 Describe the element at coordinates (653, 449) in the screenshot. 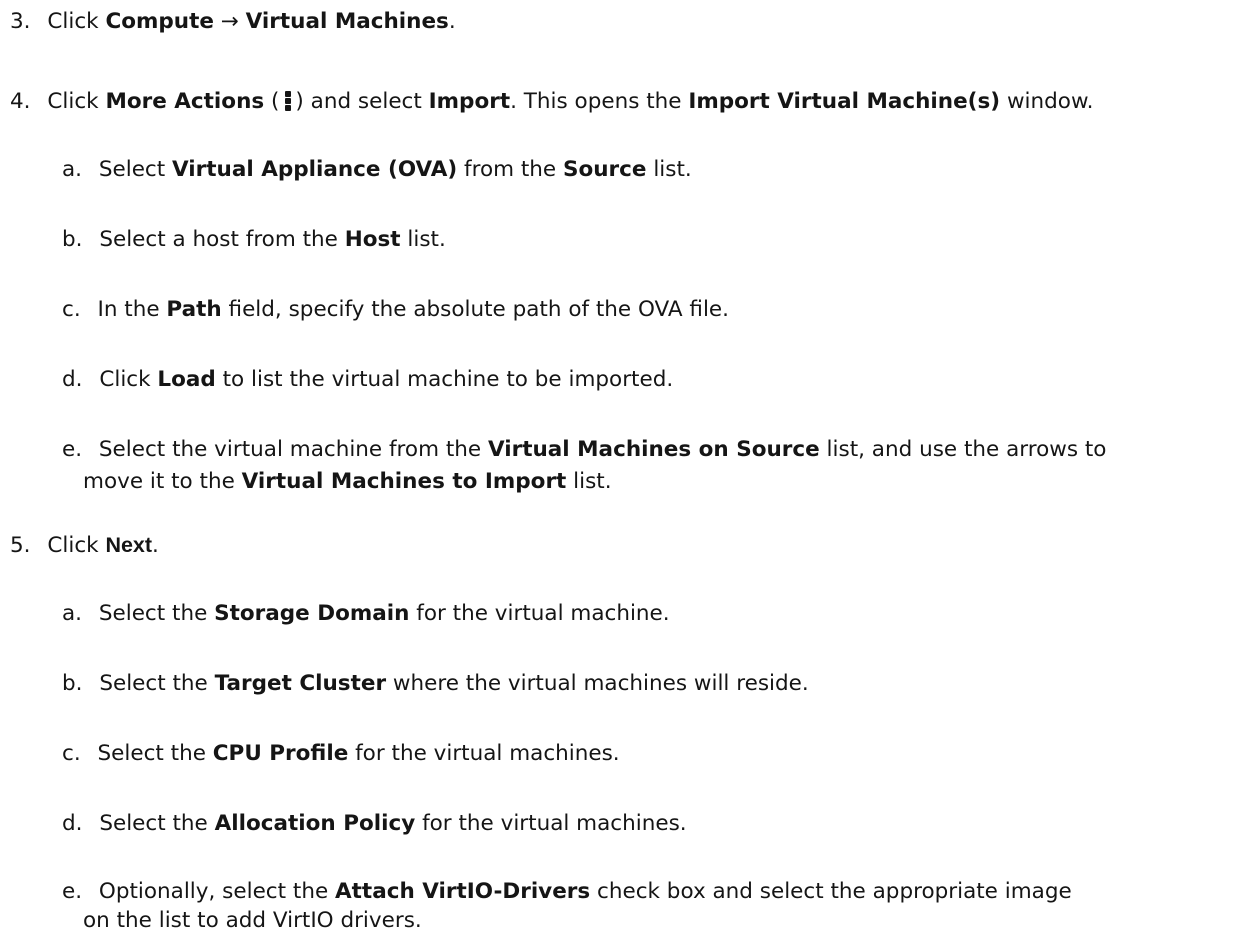

I see `vms-on-source-label: Virtual Machines on Source` at that location.